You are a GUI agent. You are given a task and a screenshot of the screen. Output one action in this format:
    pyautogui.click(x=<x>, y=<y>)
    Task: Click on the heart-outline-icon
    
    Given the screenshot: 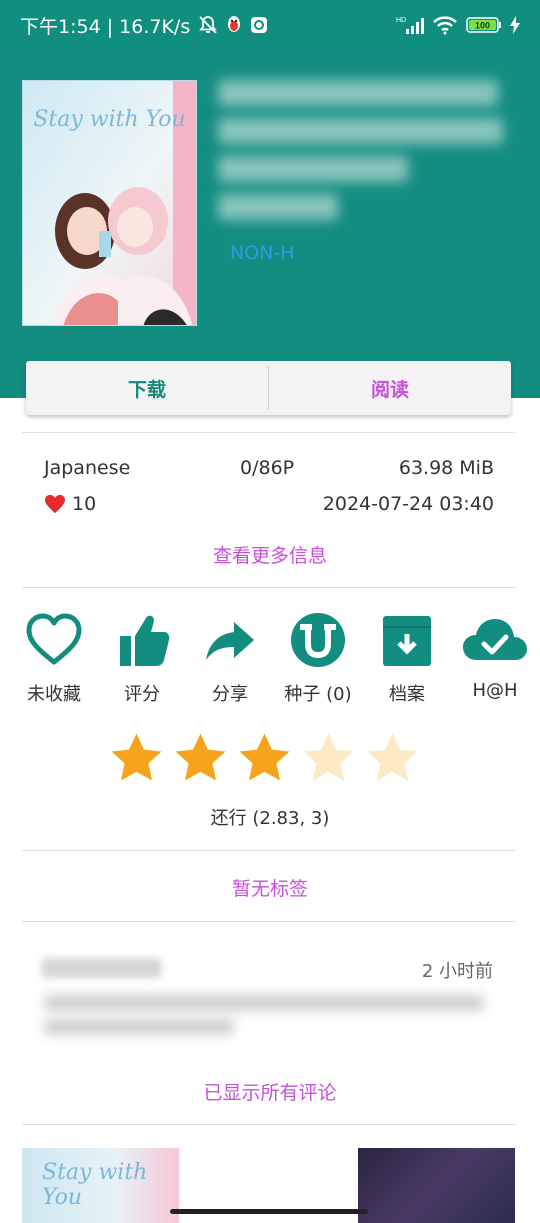 What is the action you would take?
    pyautogui.click(x=54, y=639)
    